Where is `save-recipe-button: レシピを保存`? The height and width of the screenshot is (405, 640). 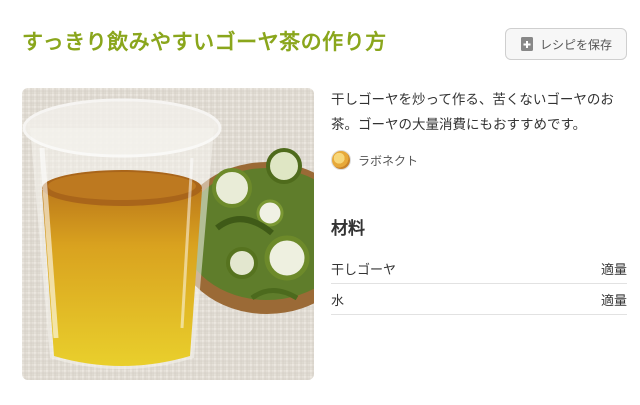 save-recipe-button: レシピを保存 is located at coordinates (566, 44).